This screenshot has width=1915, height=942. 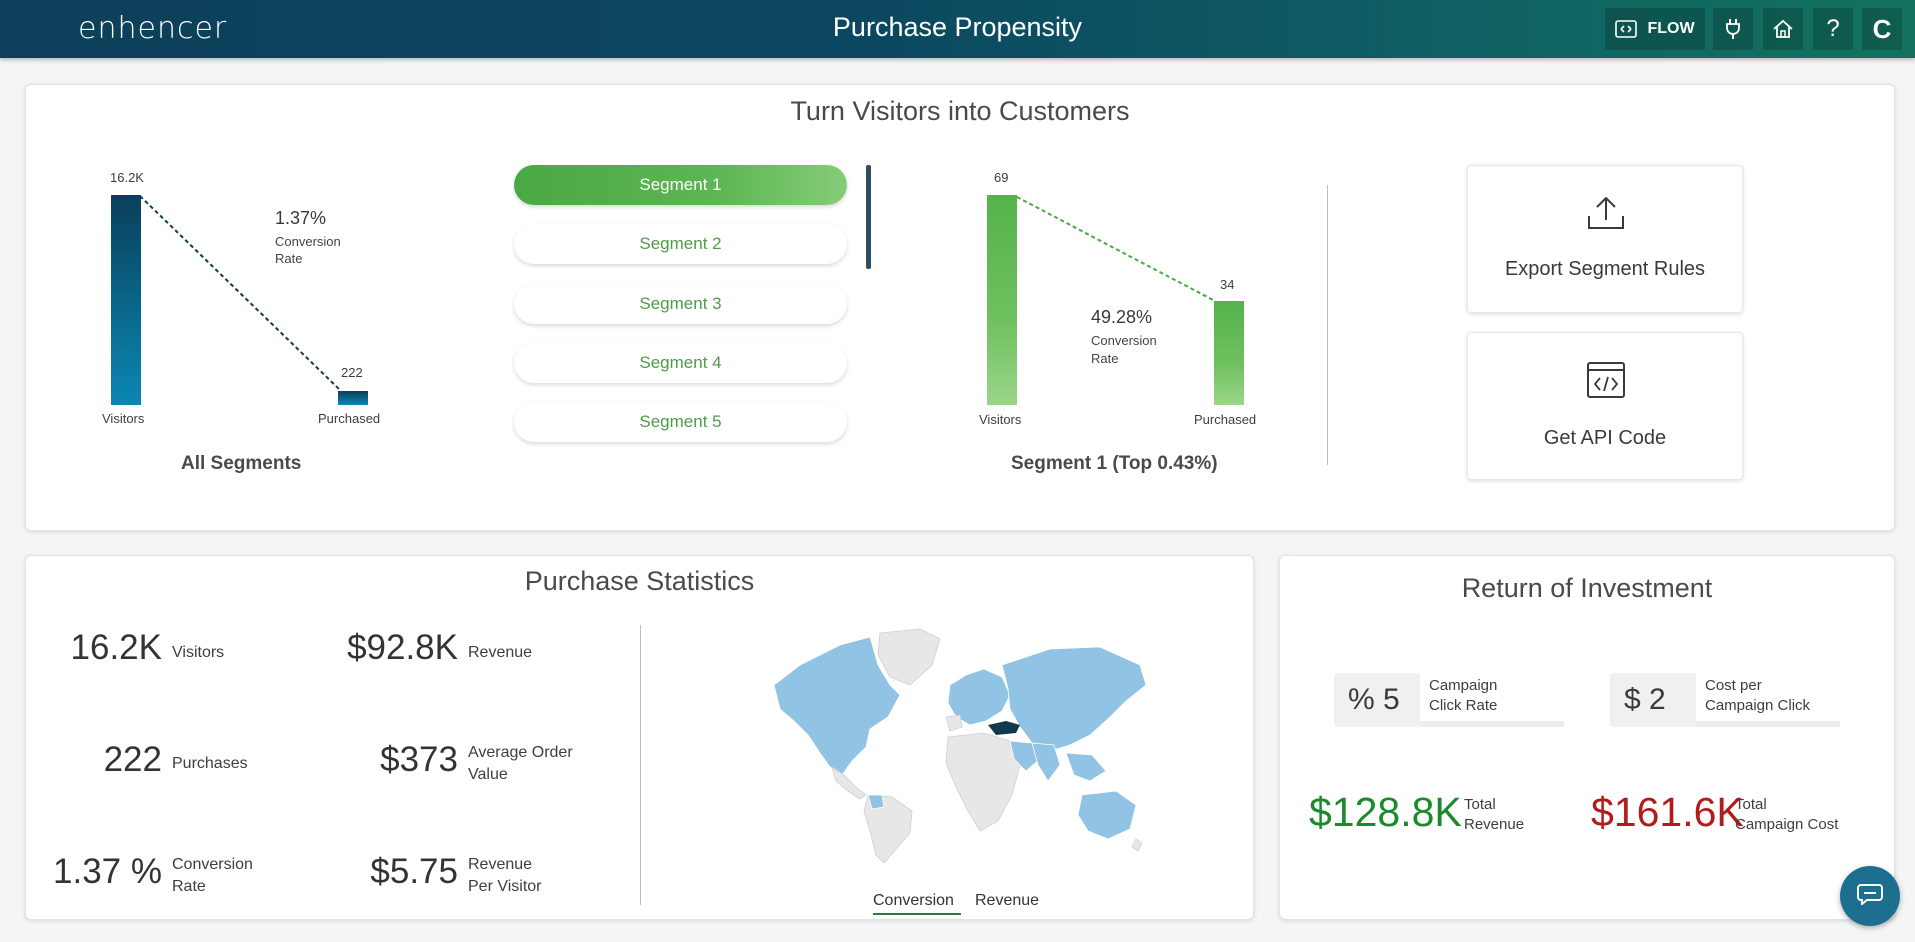 I want to click on cpc-slider, so click(x=1768, y=724).